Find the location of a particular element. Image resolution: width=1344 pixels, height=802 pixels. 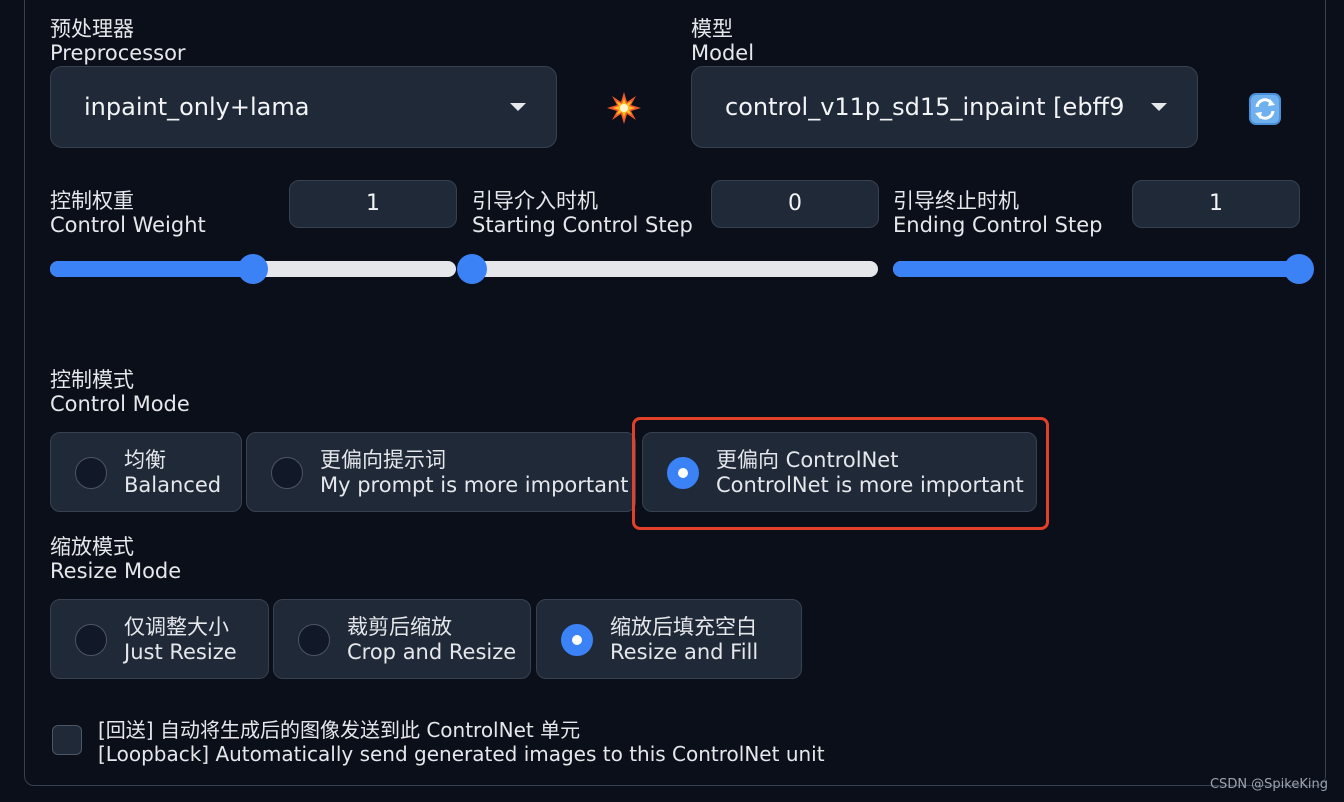

radio-label: 均衡 Balanced is located at coordinates (172, 473).